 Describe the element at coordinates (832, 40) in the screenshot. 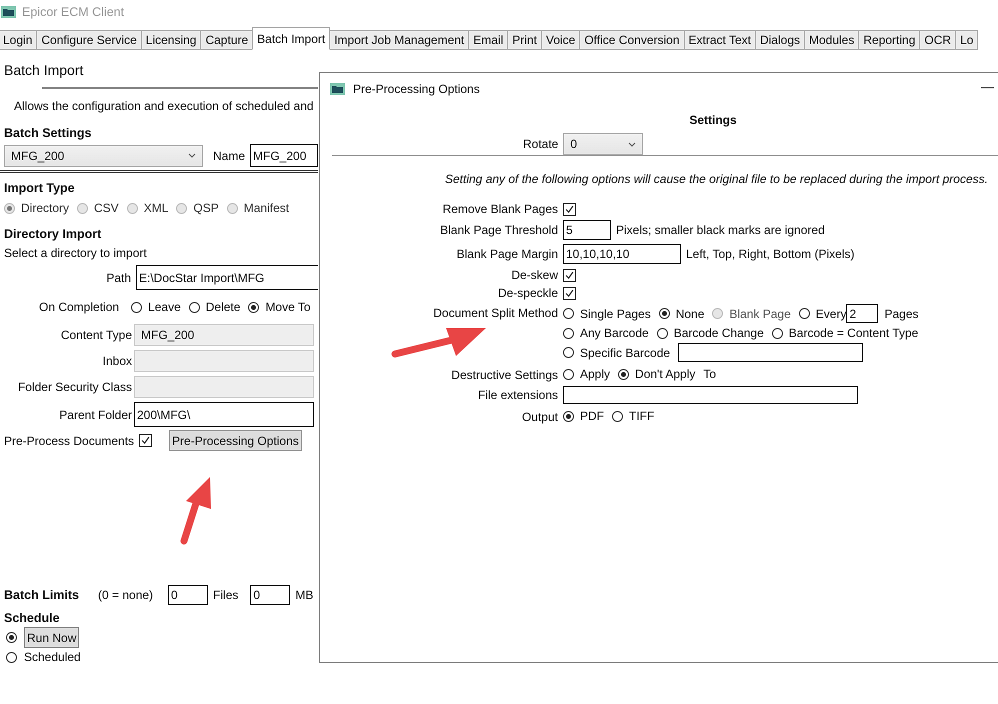

I see `tab: Modules` at that location.